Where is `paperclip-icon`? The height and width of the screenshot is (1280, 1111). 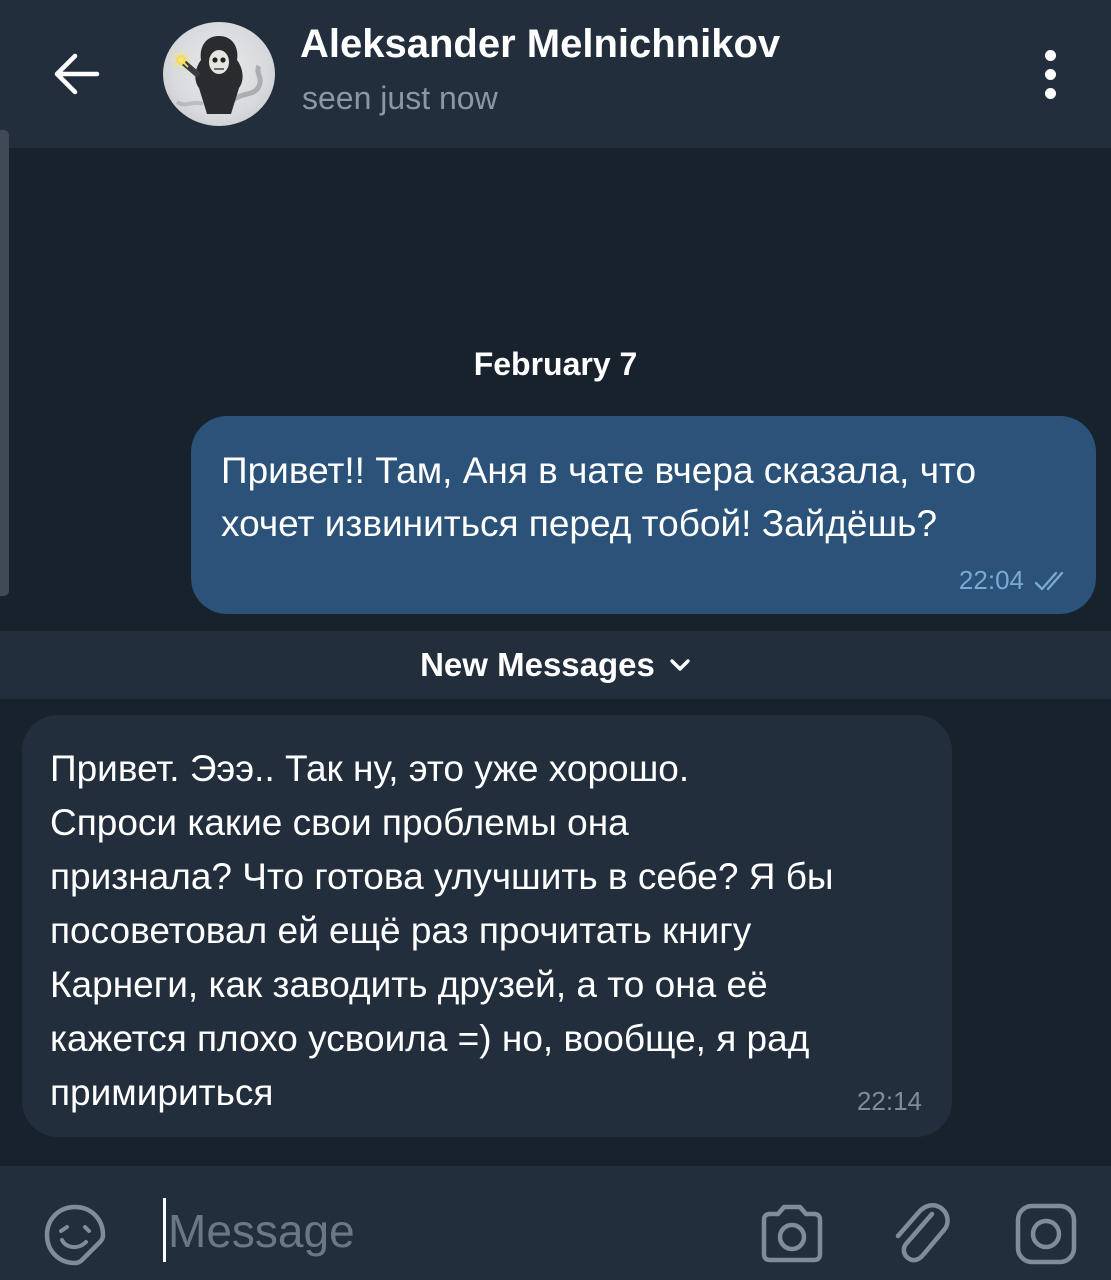
paperclip-icon is located at coordinates (922, 1232).